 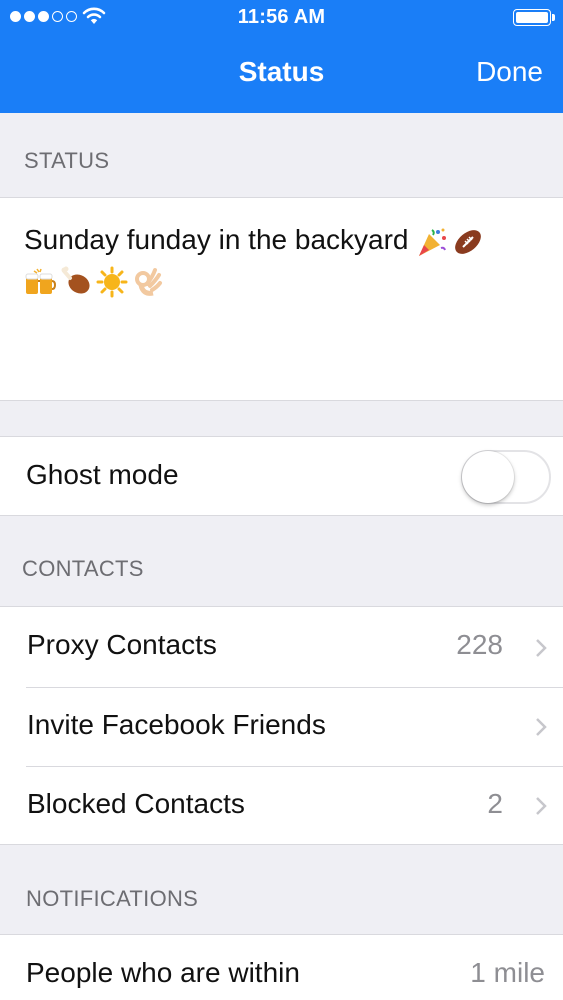 What do you see at coordinates (67, 160) in the screenshot?
I see `section-header-status: STATUS` at bounding box center [67, 160].